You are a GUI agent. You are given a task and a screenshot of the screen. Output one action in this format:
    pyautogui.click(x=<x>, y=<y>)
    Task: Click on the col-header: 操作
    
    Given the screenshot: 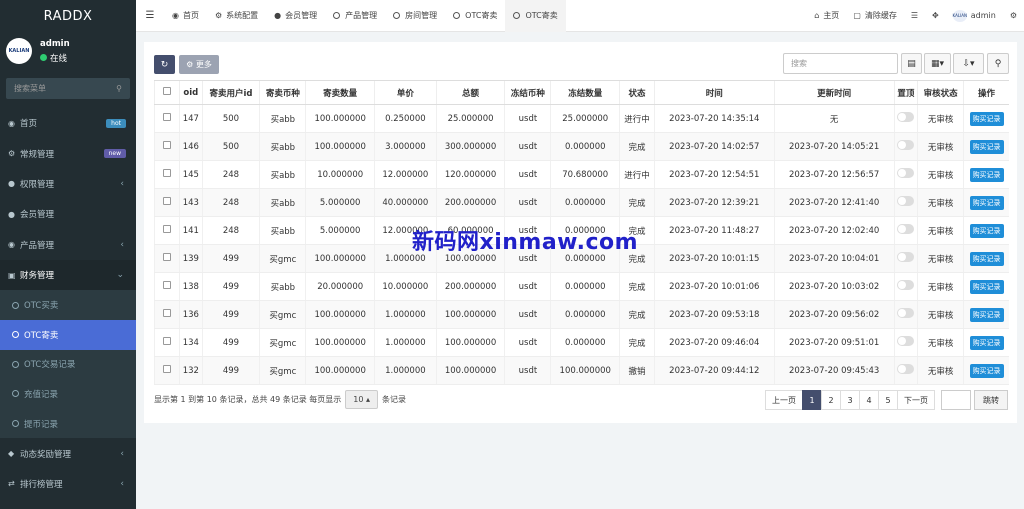 What is the action you would take?
    pyautogui.click(x=986, y=92)
    